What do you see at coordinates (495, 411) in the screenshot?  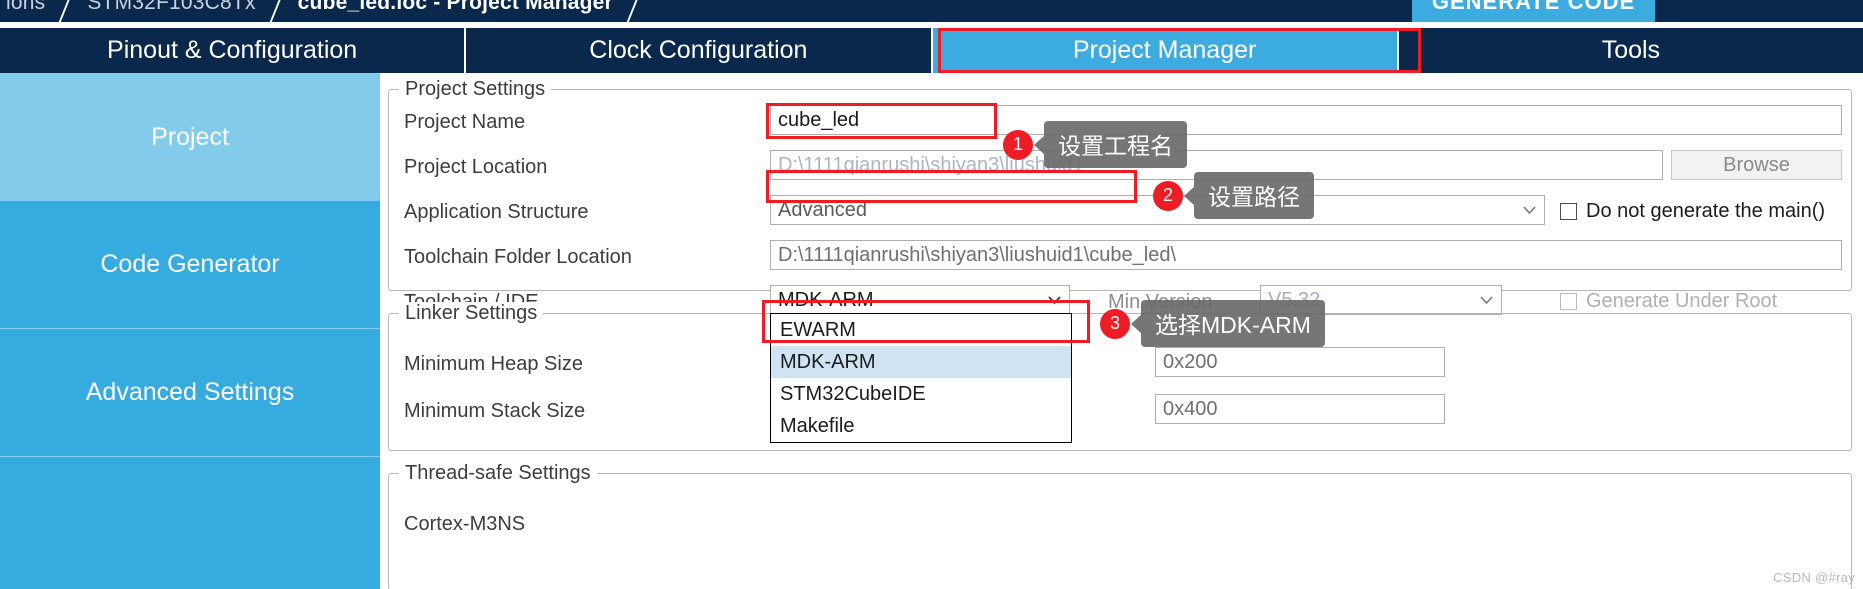 I see `minimum-stack-size-label: Minimum Stack Size` at bounding box center [495, 411].